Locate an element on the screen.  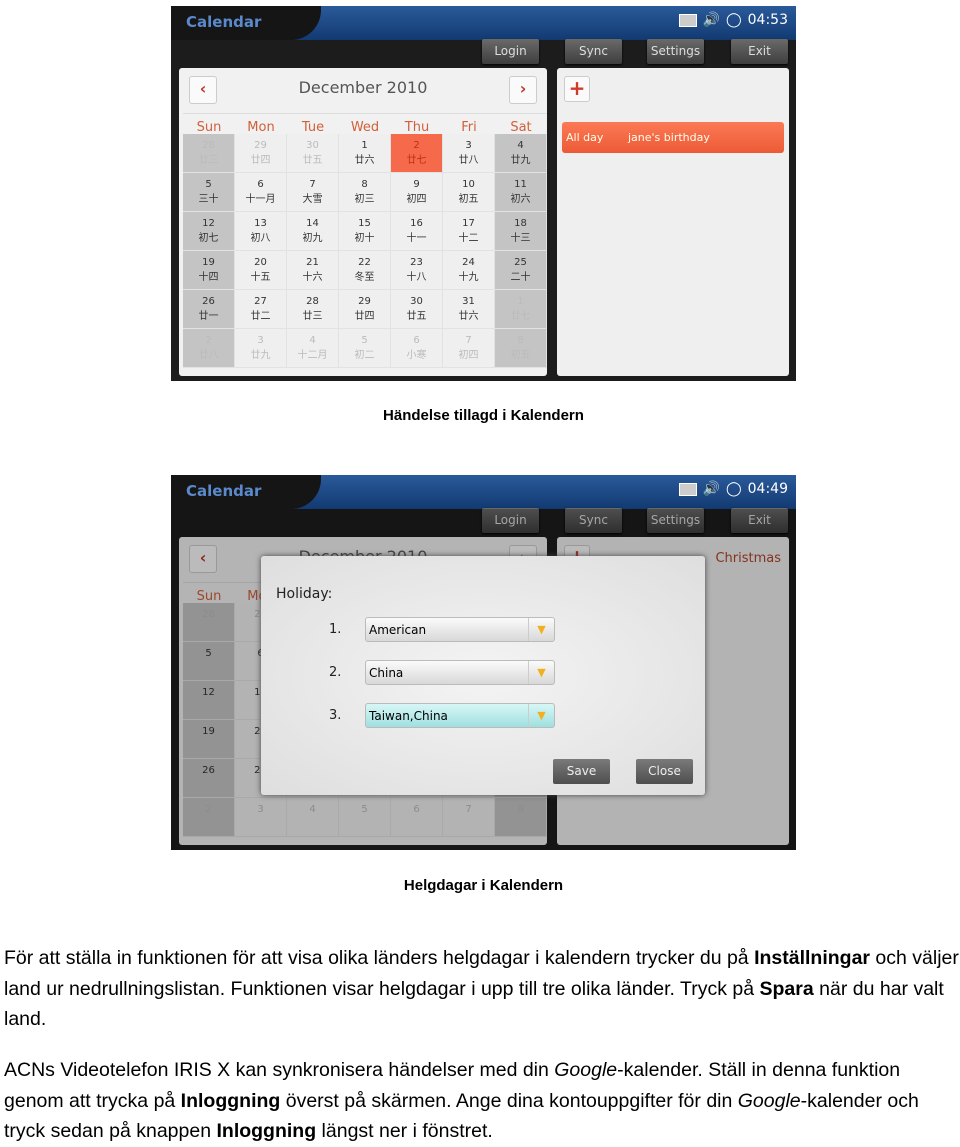
day-cell: 5 初二 is located at coordinates (365, 348).